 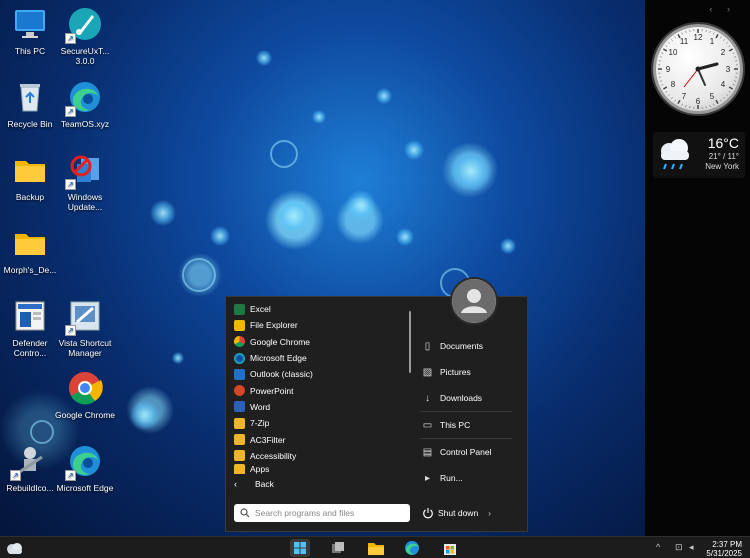 What do you see at coordinates (701, 77) in the screenshot?
I see `clock-minute-hand` at bounding box center [701, 77].